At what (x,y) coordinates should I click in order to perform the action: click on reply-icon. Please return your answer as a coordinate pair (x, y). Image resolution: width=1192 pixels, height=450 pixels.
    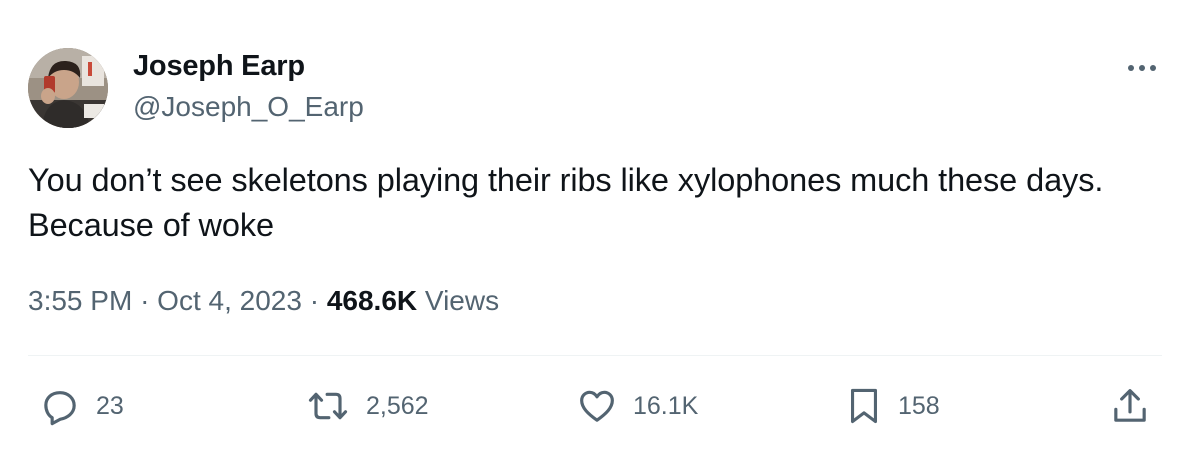
    Looking at the image, I should click on (60, 408).